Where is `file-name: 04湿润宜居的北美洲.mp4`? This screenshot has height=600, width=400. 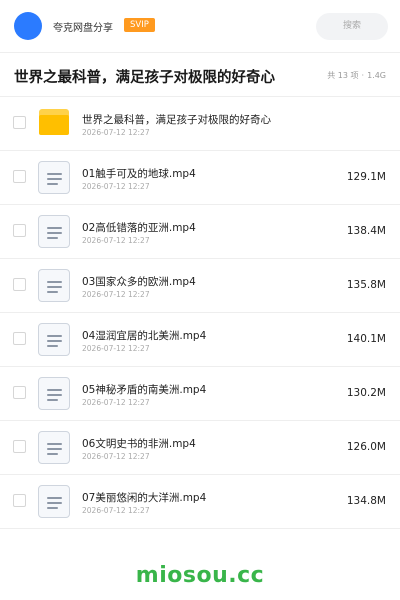
file-name: 04湿润宜居的北美洲.mp4 is located at coordinates (144, 336).